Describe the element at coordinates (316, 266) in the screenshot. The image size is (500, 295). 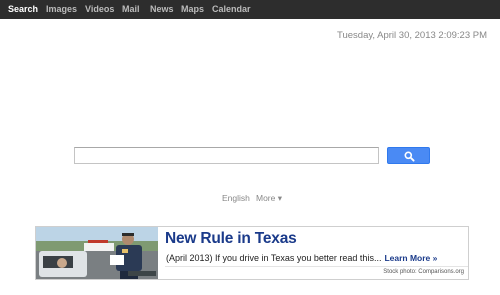
I see `ad-divider` at that location.